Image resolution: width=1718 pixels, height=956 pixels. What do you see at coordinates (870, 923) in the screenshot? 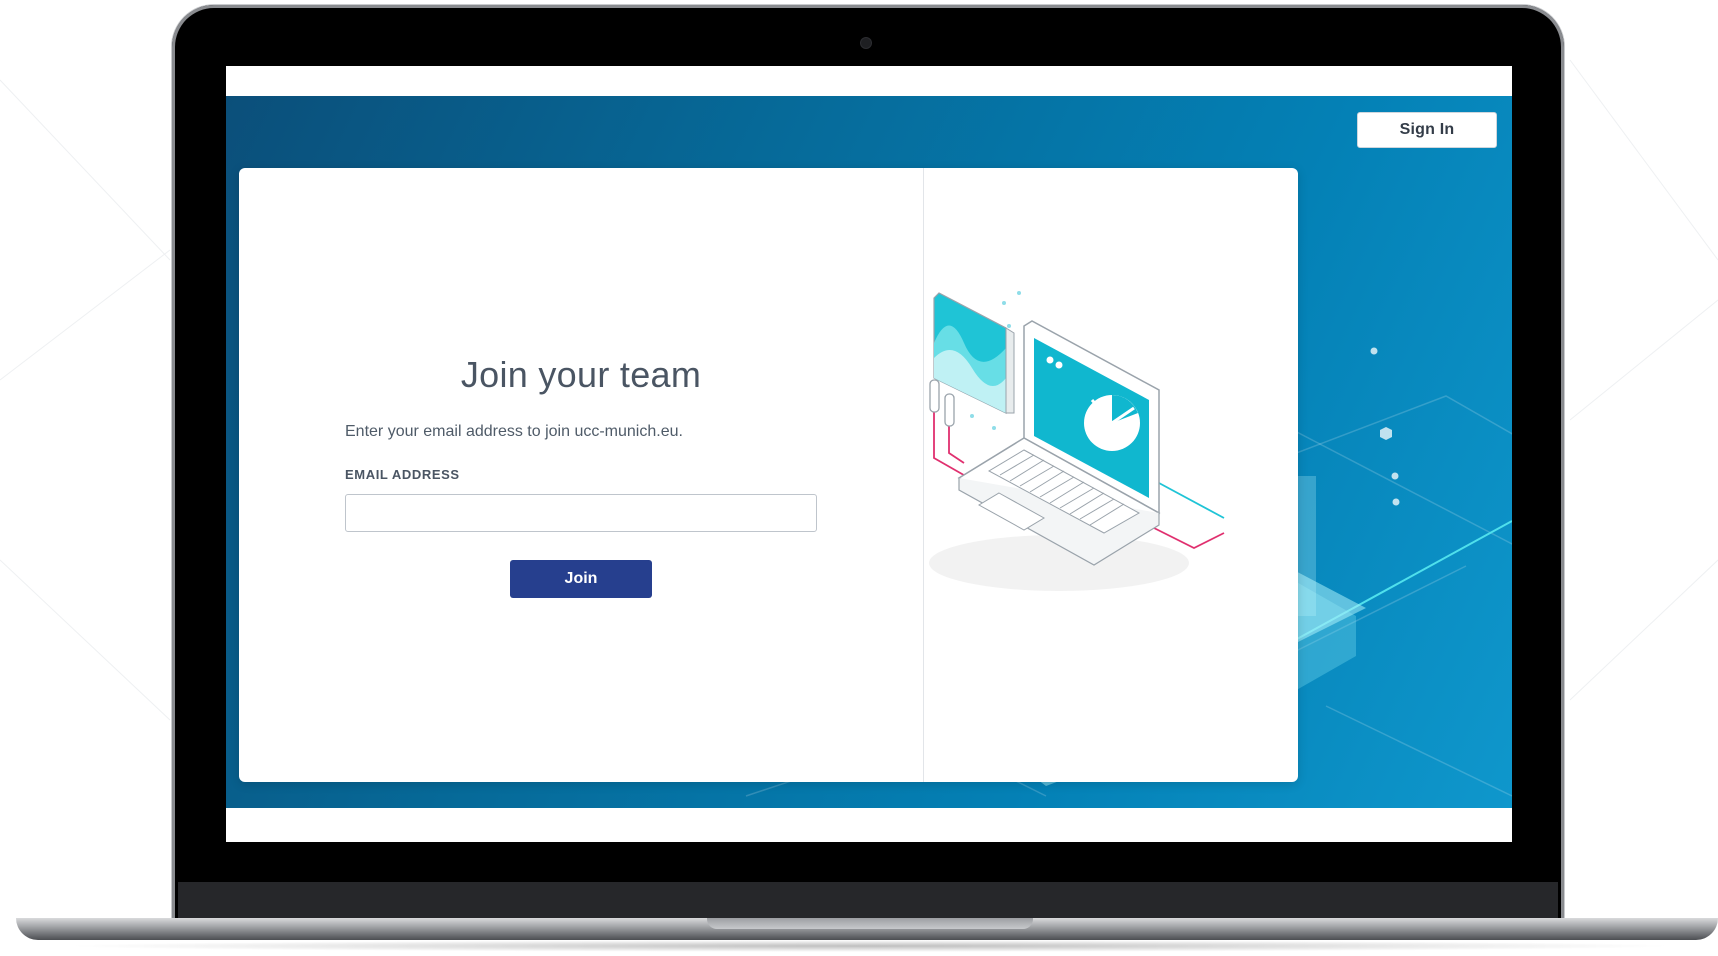
I see `laptop-notch` at bounding box center [870, 923].